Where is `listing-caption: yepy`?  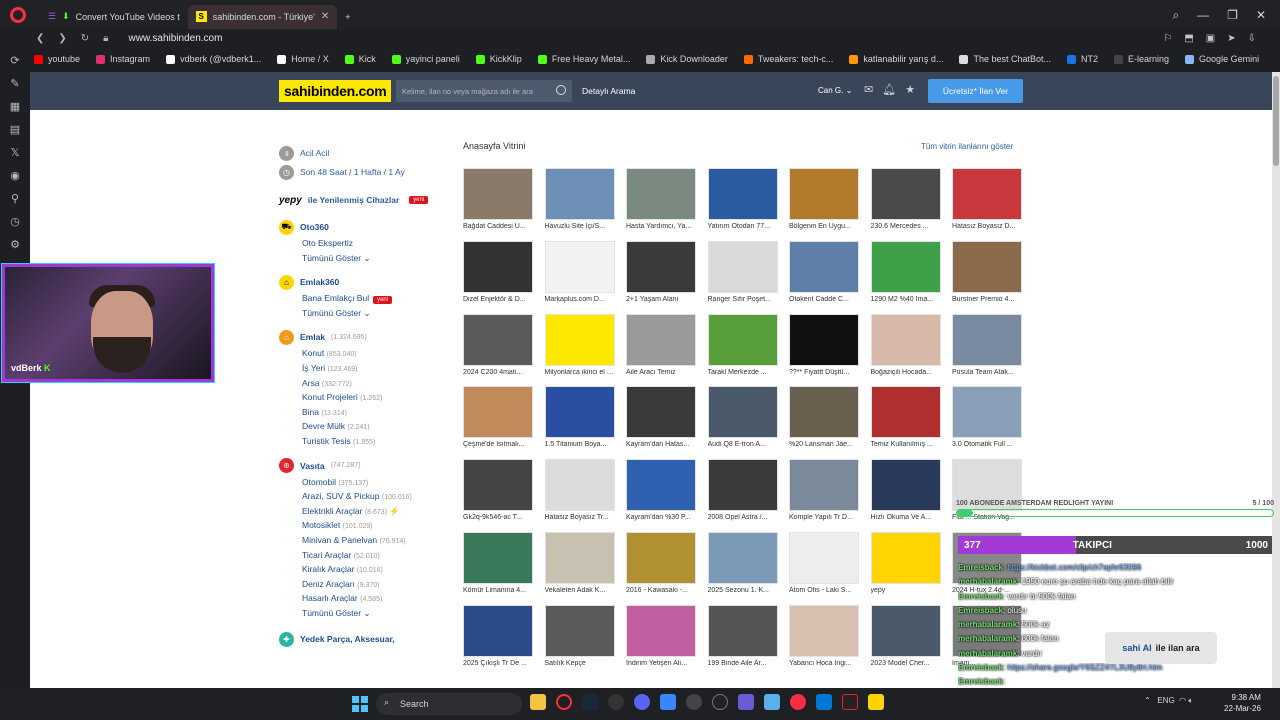
listing-caption: yepy is located at coordinates (907, 590).